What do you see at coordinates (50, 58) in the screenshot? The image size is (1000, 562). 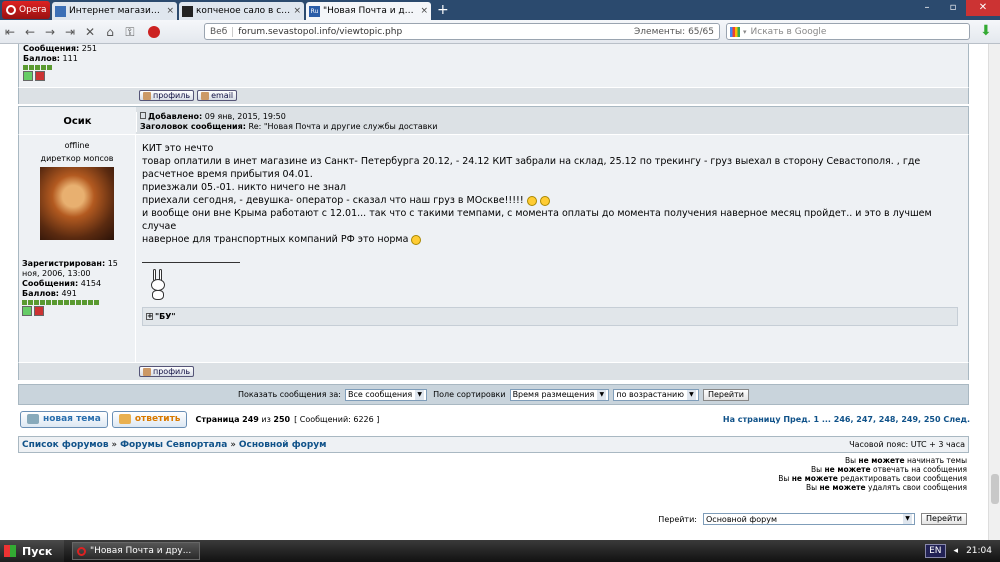 I see `prev-points: Баллов: 111` at bounding box center [50, 58].